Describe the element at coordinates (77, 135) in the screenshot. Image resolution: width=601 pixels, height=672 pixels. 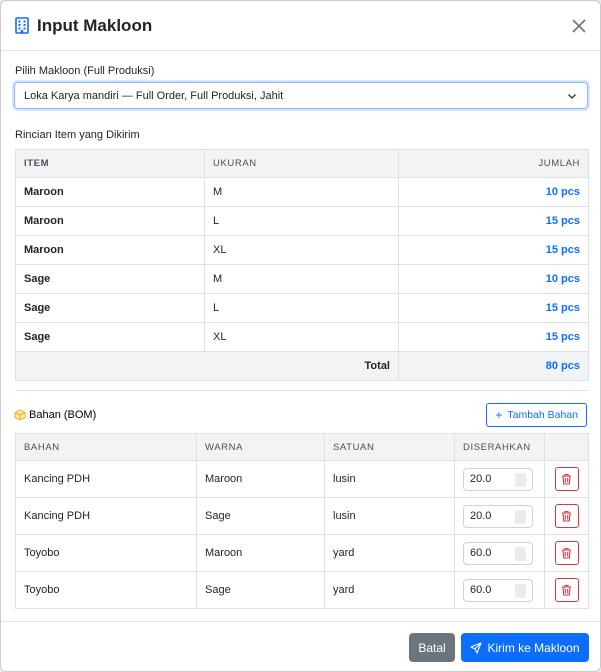
I see `items-section-label: Rincian Item yang Dikirim` at that location.